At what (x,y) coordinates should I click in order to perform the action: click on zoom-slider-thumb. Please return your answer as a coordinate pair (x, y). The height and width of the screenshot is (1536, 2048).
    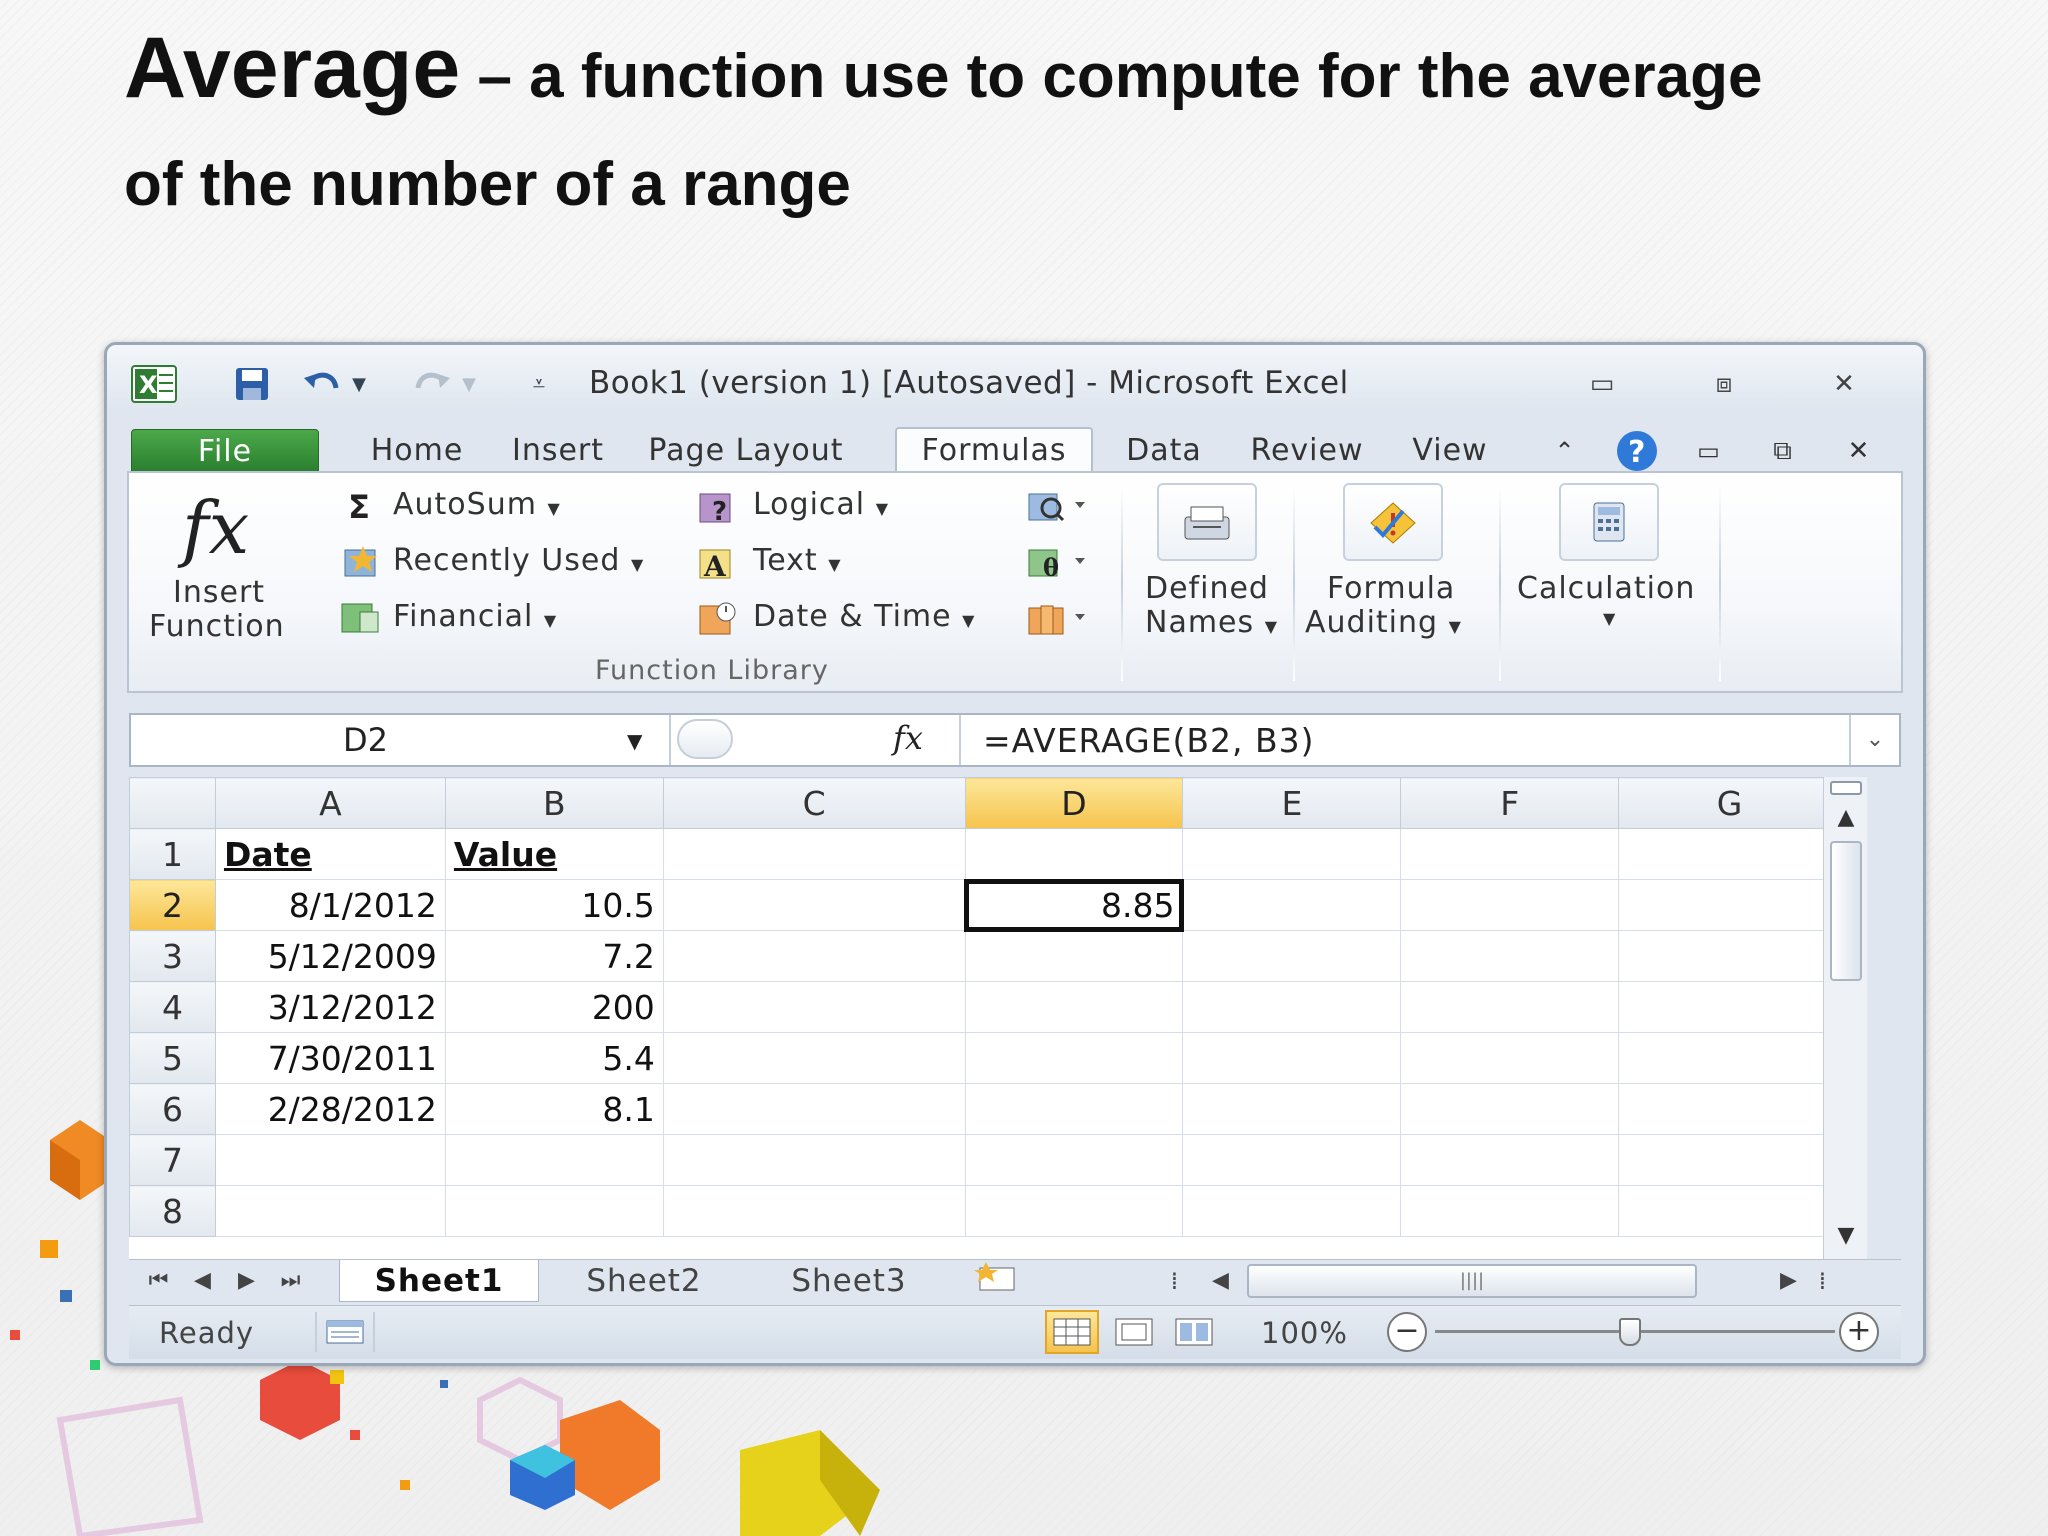
    Looking at the image, I should click on (1630, 1332).